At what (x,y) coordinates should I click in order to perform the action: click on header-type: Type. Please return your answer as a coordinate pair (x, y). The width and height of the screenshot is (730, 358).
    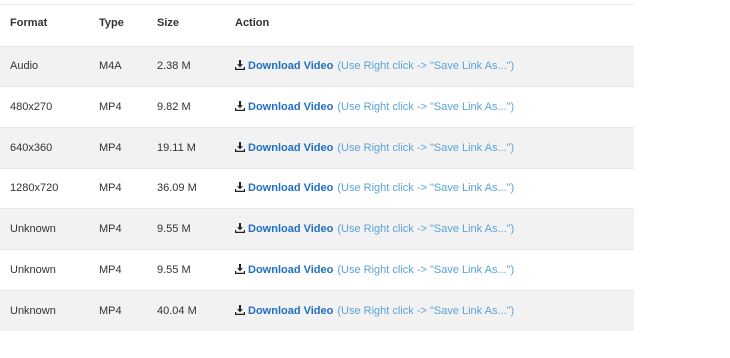
    Looking at the image, I should click on (111, 22).